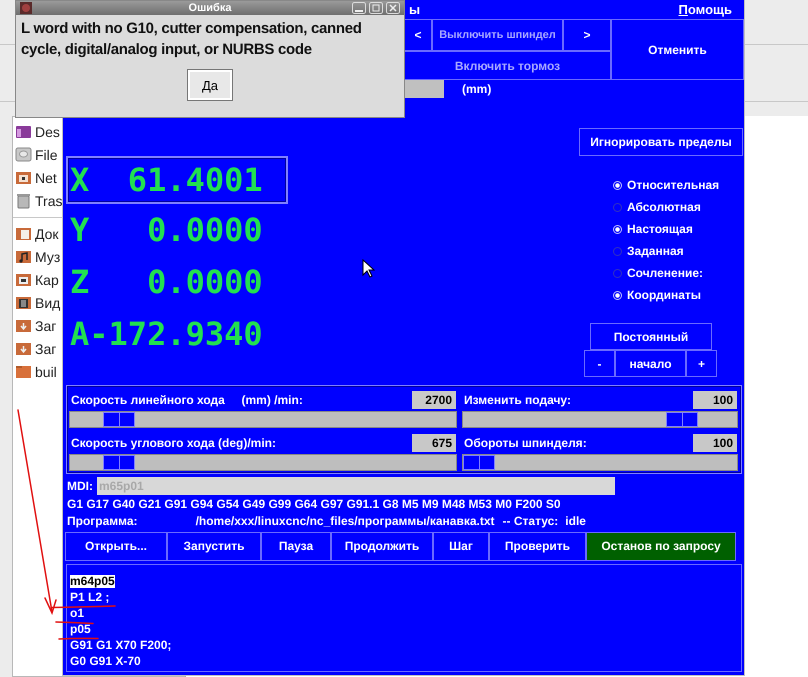  I want to click on music-folder-icon, so click(23, 256).